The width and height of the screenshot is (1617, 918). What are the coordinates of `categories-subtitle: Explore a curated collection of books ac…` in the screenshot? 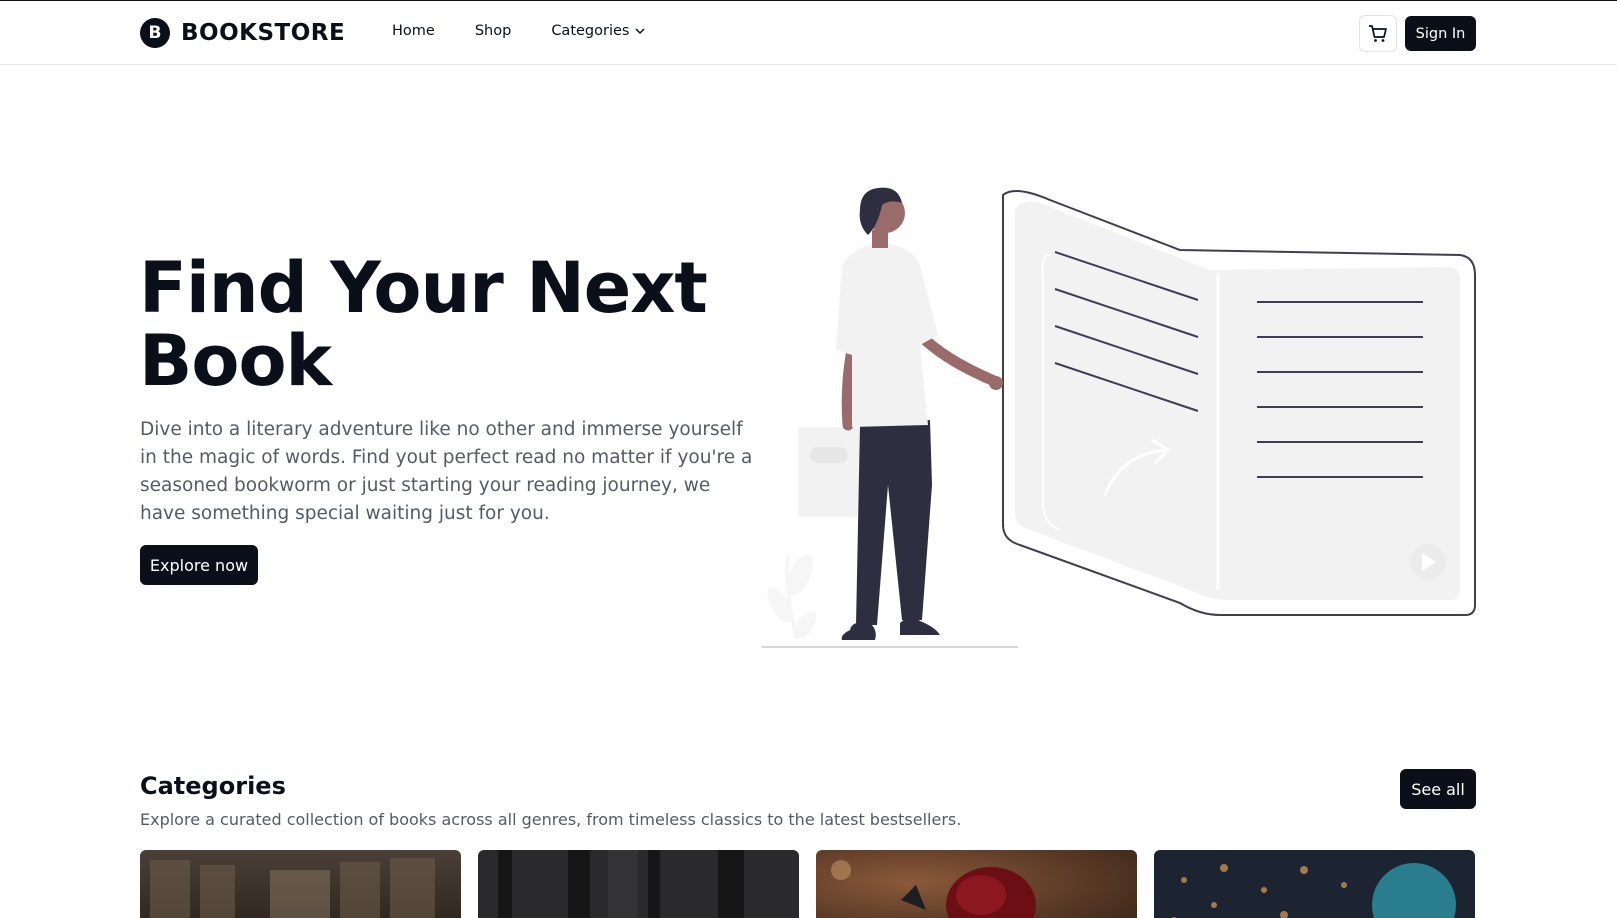 It's located at (551, 819).